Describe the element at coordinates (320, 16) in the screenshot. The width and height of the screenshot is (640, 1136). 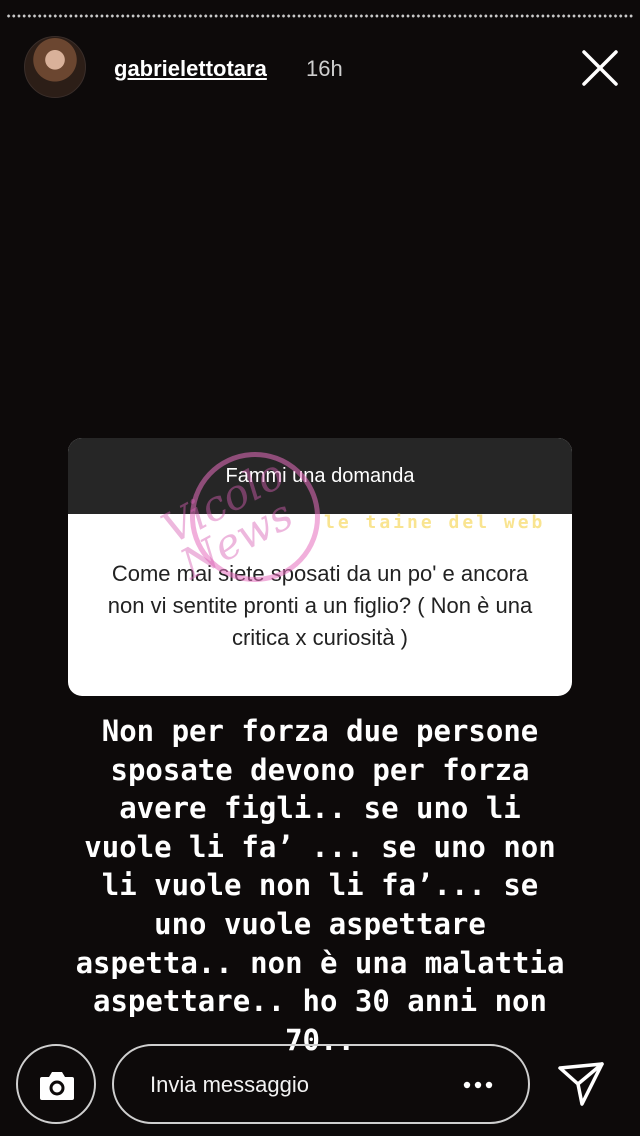
I see `story-progress-bar` at that location.